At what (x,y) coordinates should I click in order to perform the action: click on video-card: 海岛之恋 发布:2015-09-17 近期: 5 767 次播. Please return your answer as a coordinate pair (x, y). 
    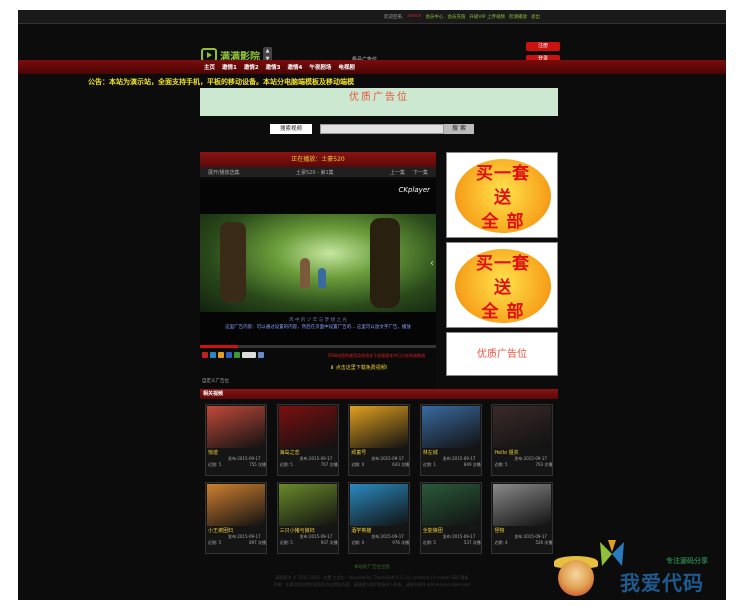
    Looking at the image, I should click on (308, 441).